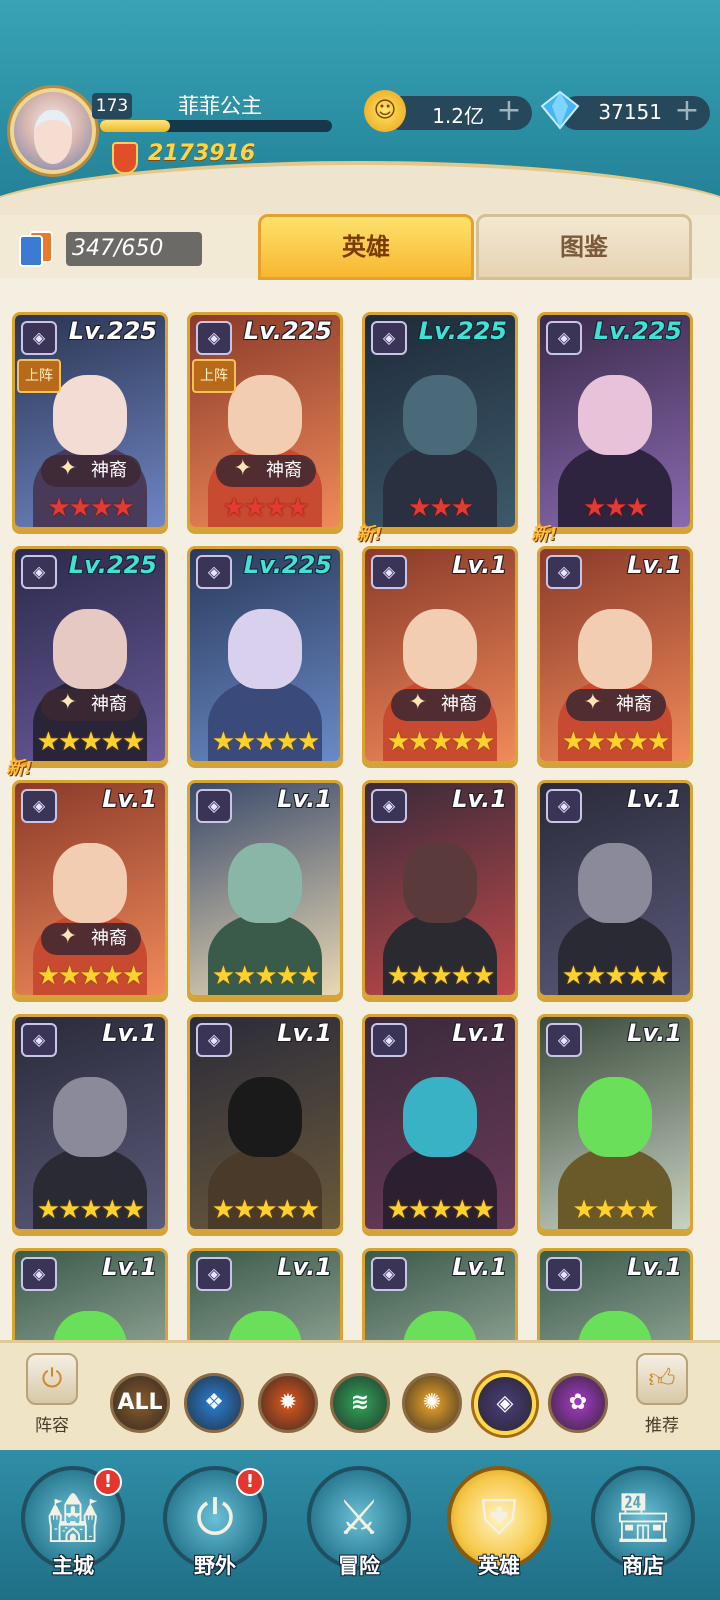  Describe the element at coordinates (630, 112) in the screenshot. I see `diamond-value: 37151` at that location.